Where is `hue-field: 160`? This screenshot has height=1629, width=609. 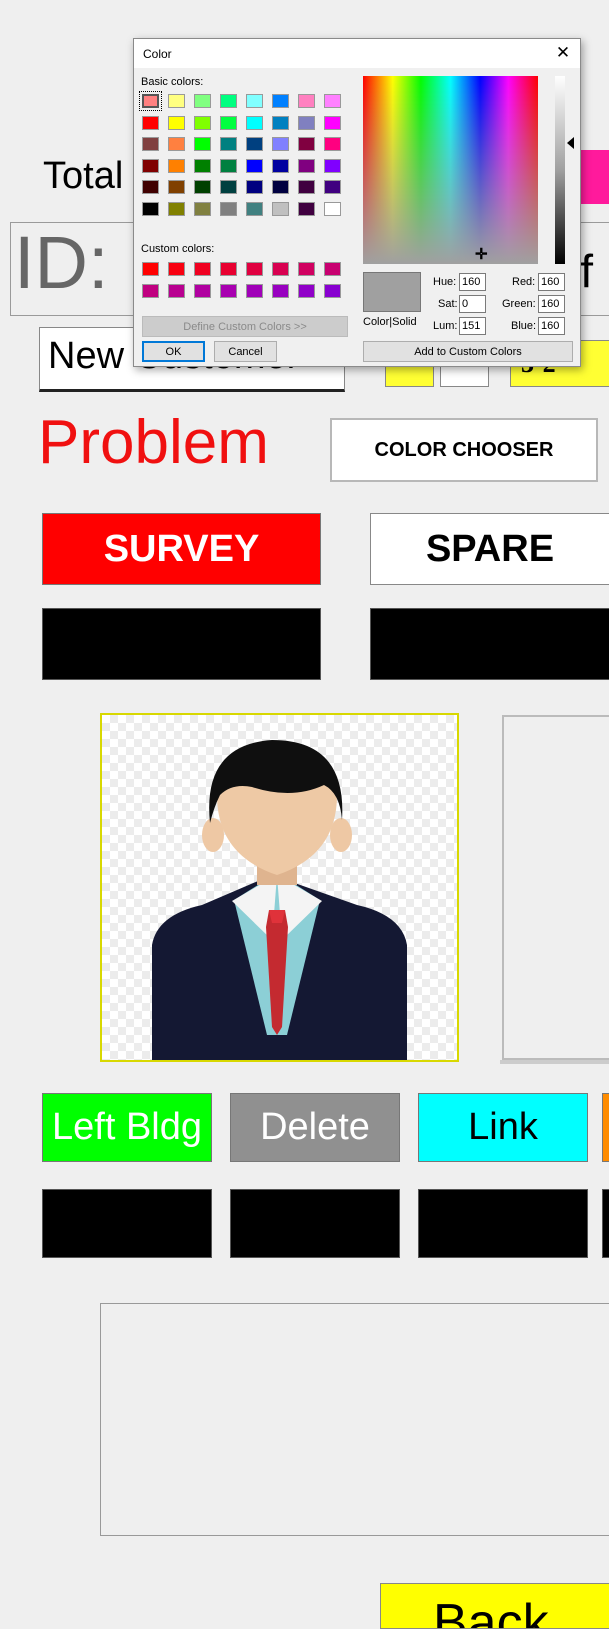
hue-field: 160 is located at coordinates (472, 282).